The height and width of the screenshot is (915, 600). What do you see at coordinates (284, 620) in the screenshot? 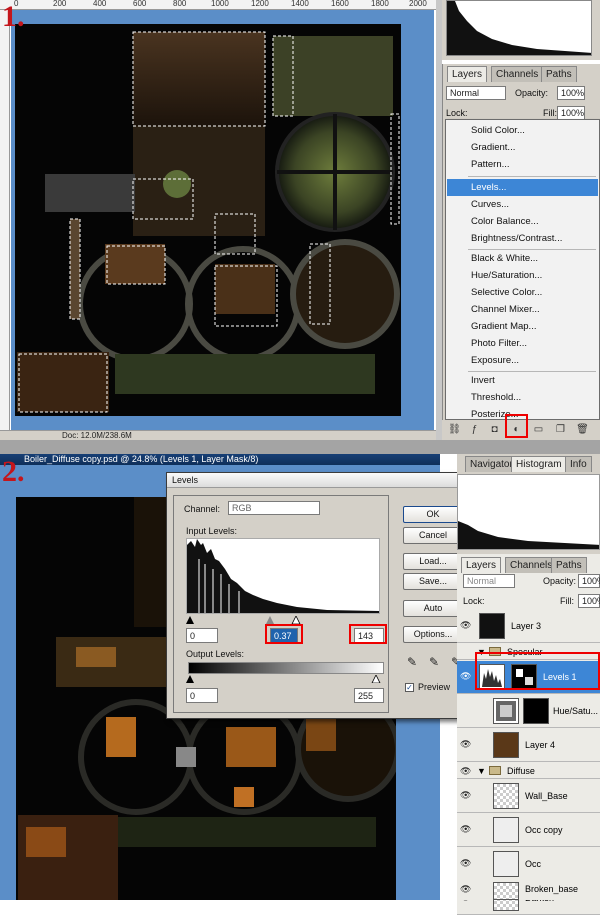
I see `input-sliders` at bounding box center [284, 620].